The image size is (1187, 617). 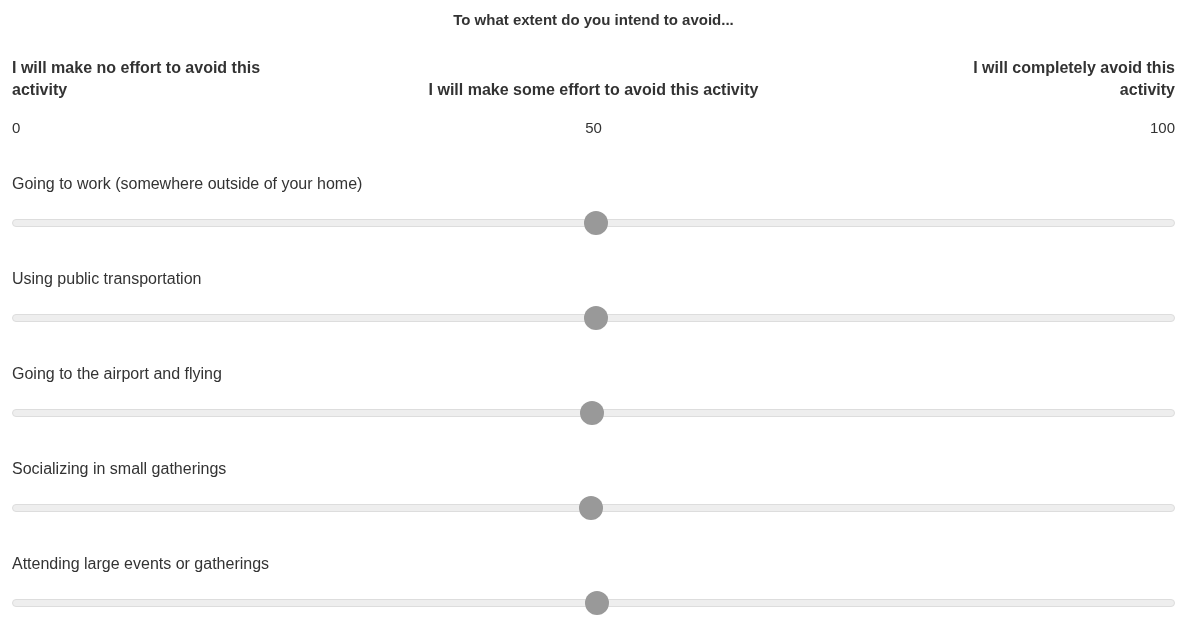 What do you see at coordinates (187, 184) in the screenshot?
I see `activity-label: Going to work (somewhere outside of your home)` at bounding box center [187, 184].